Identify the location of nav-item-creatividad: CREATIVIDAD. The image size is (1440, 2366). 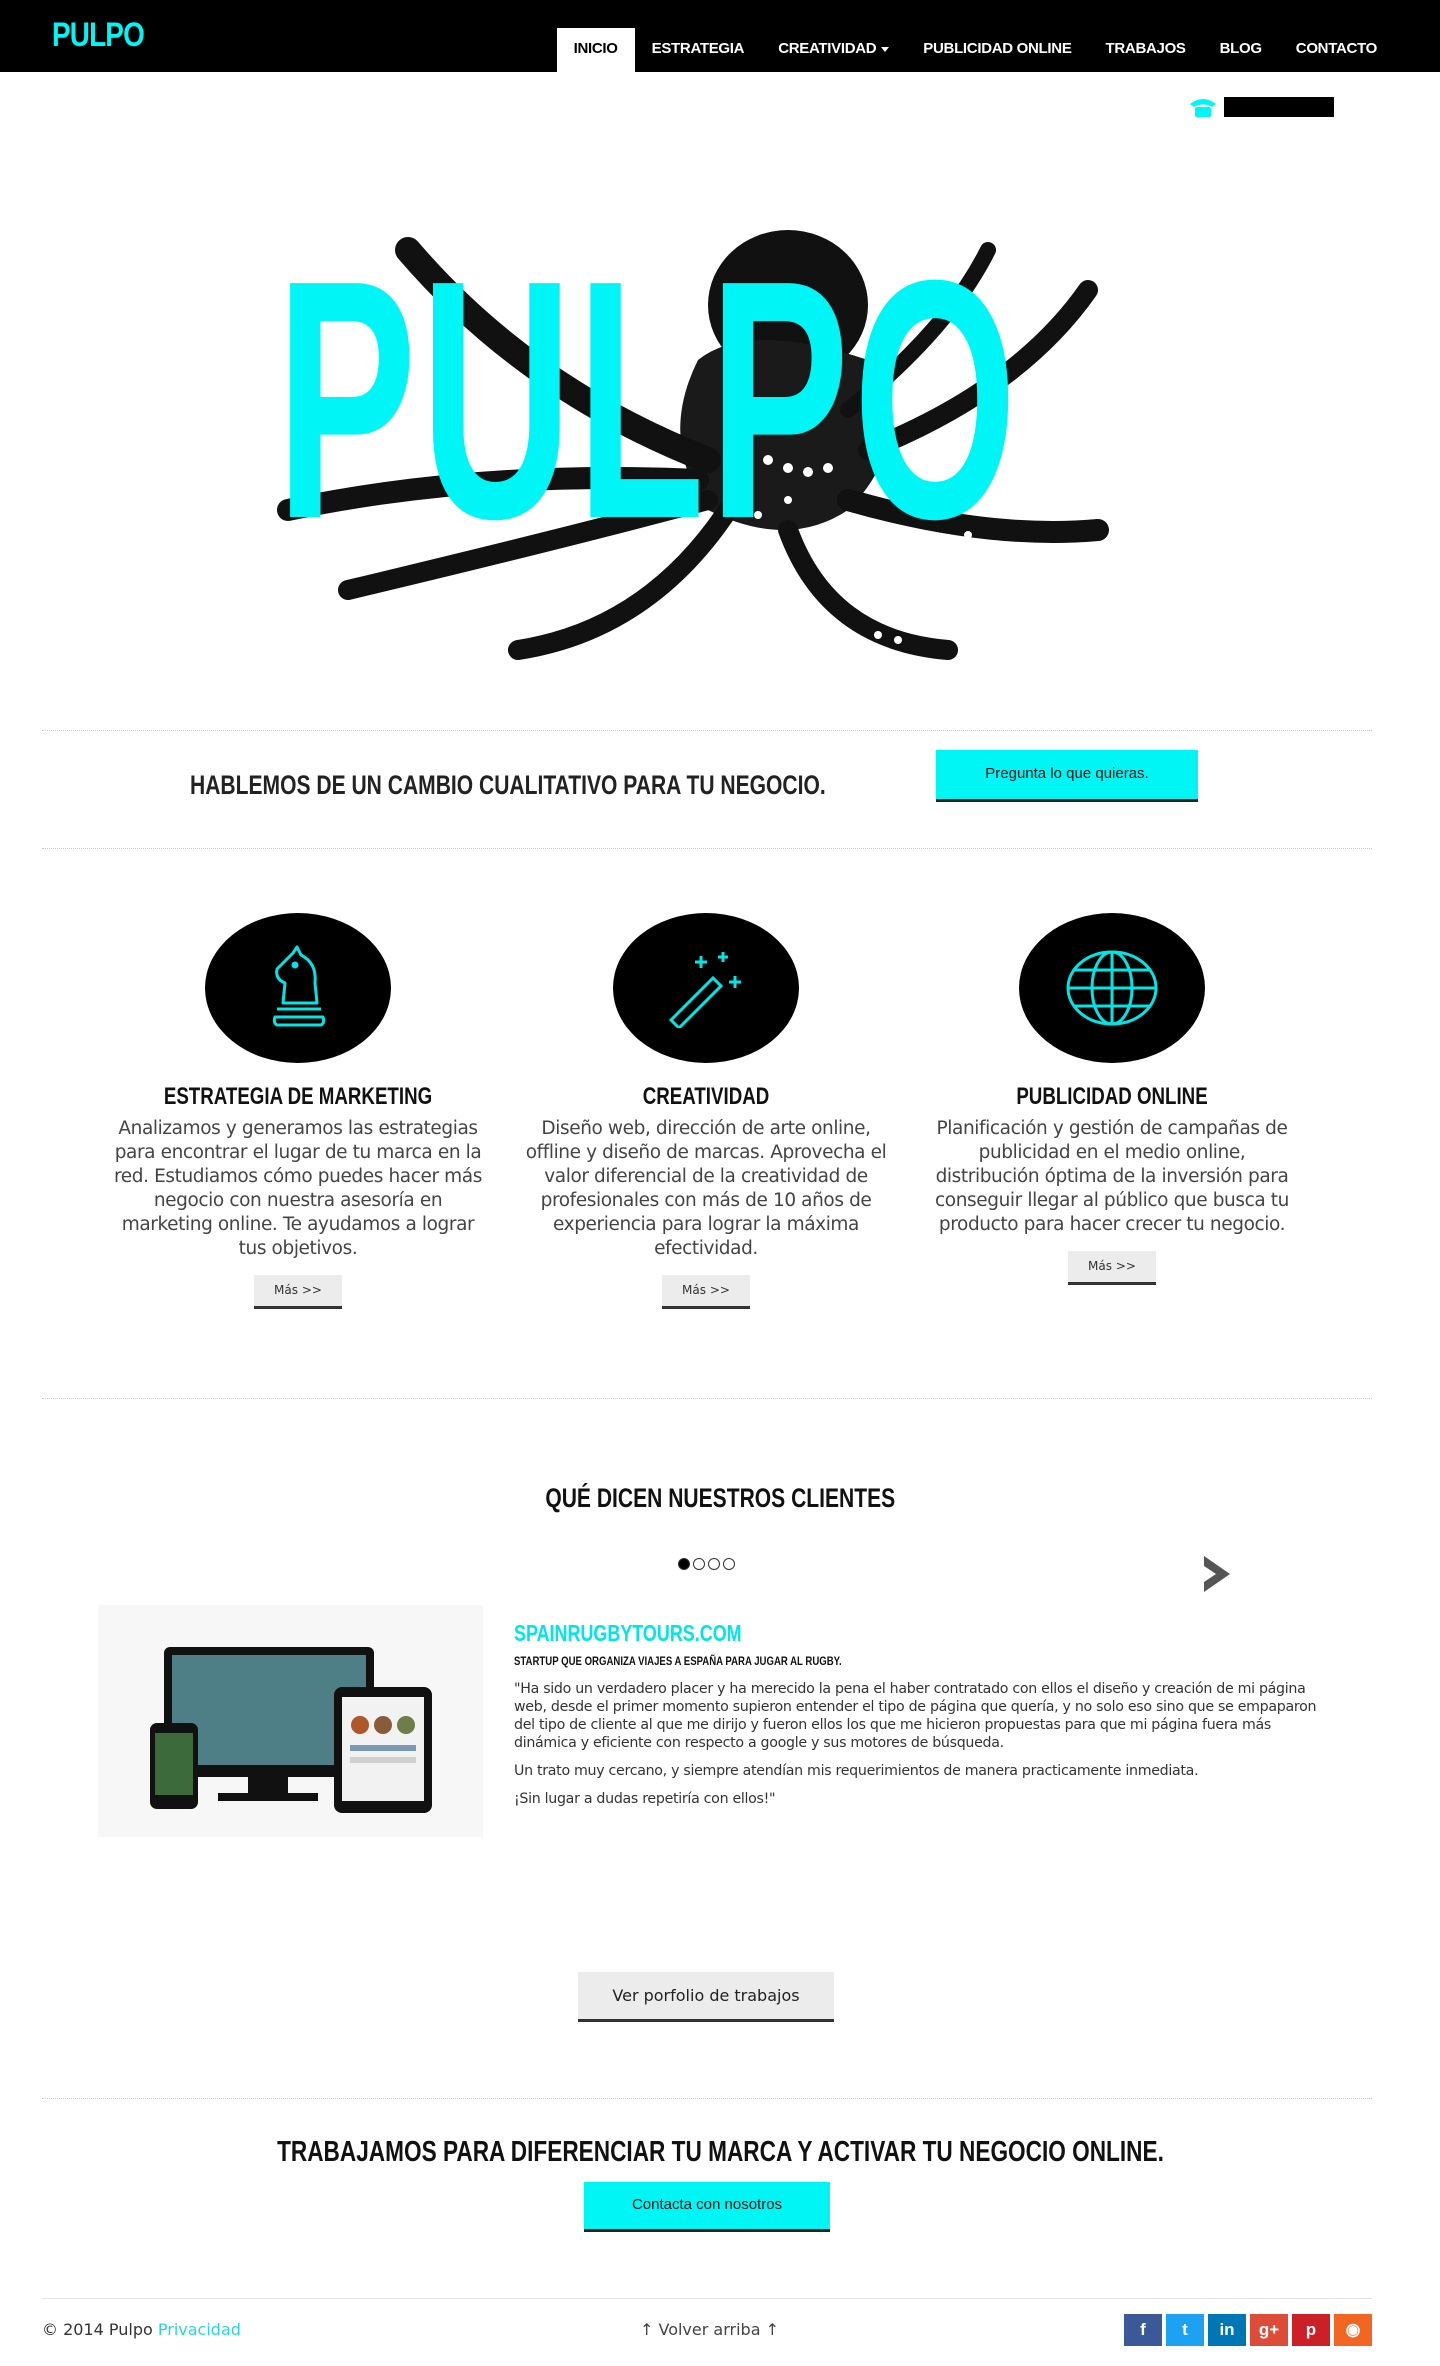
(833, 50).